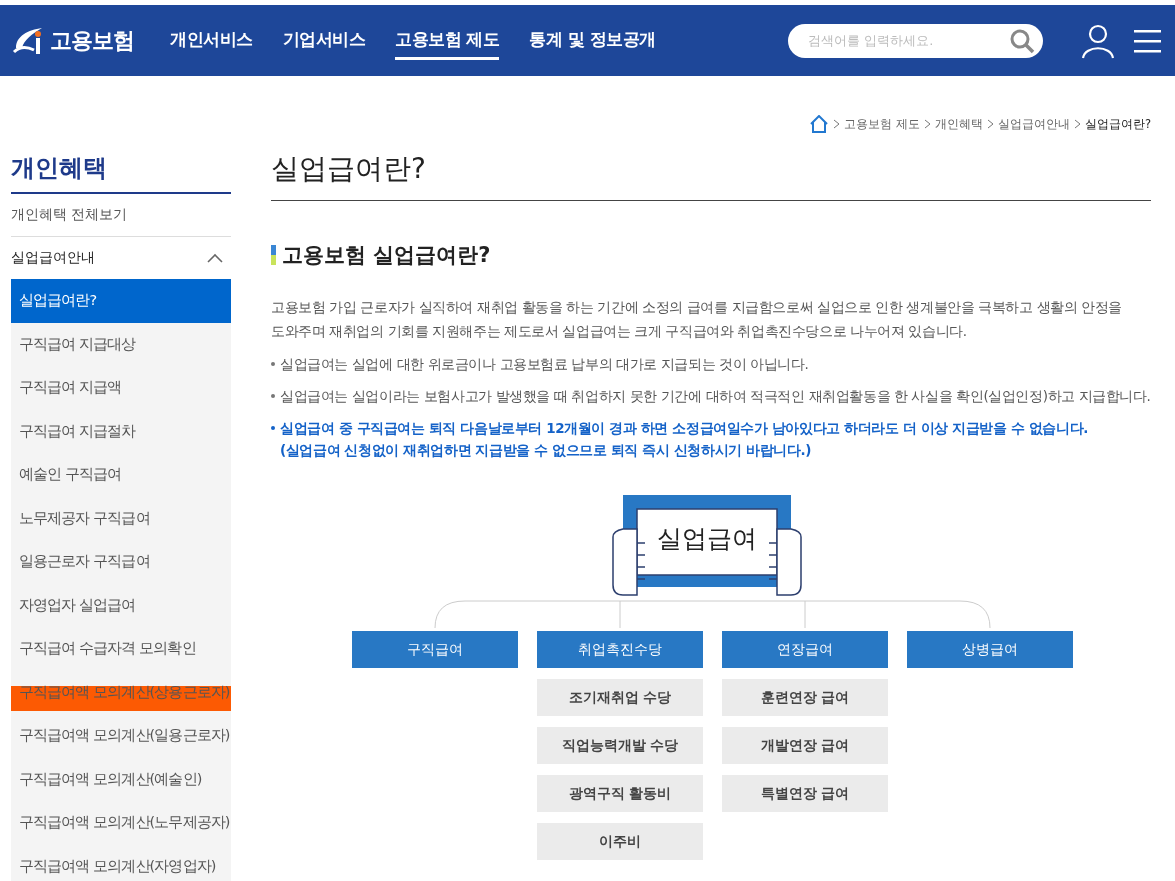  What do you see at coordinates (697, 319) in the screenshot?
I see `intro-text: 고용보험 가입 근로자가 실직하여 재취업 활동을 하는 기간에 소정의 급여를 지급함으로써 실업으로 인한 생계불안을 극복하고 생활의 안정을 도와주며 재취업의 기회를 지원해주는 제도로서 실업급여는 크게 구직급여와 취업촉진수당으로 나누어져 있습니다.` at bounding box center [697, 319].